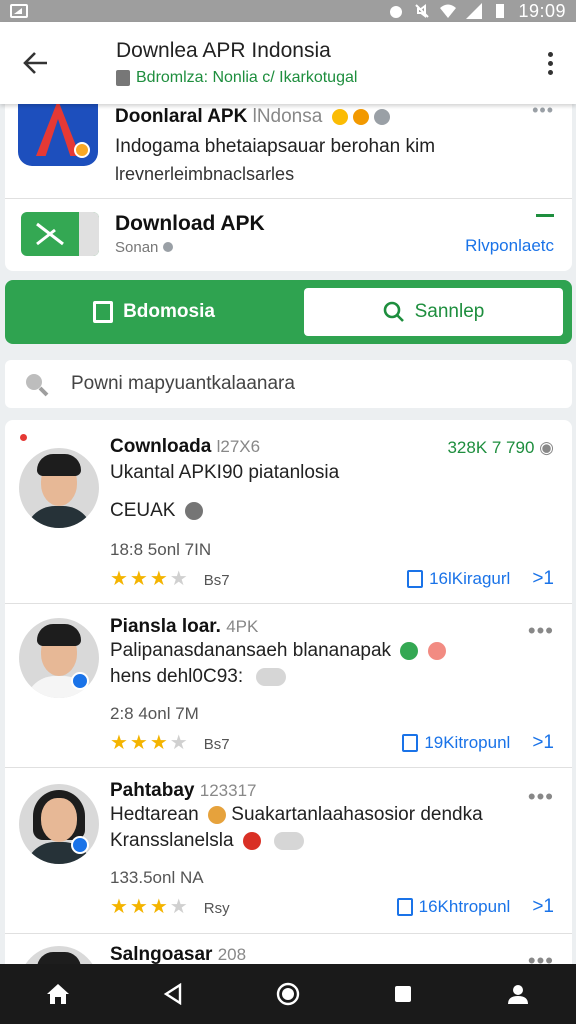 The width and height of the screenshot is (576, 1024). I want to click on item-subline: Kransslanelsla, so click(207, 841).